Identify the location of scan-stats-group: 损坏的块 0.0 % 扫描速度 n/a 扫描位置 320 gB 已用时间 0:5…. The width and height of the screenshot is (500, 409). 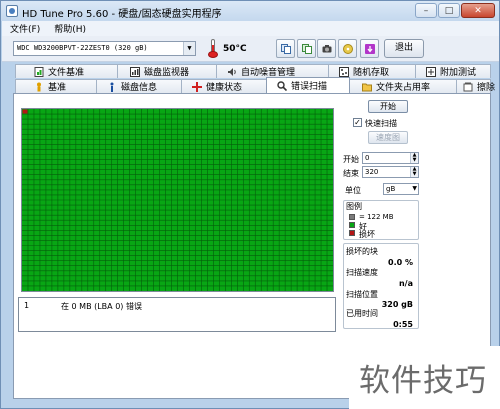
(381, 286).